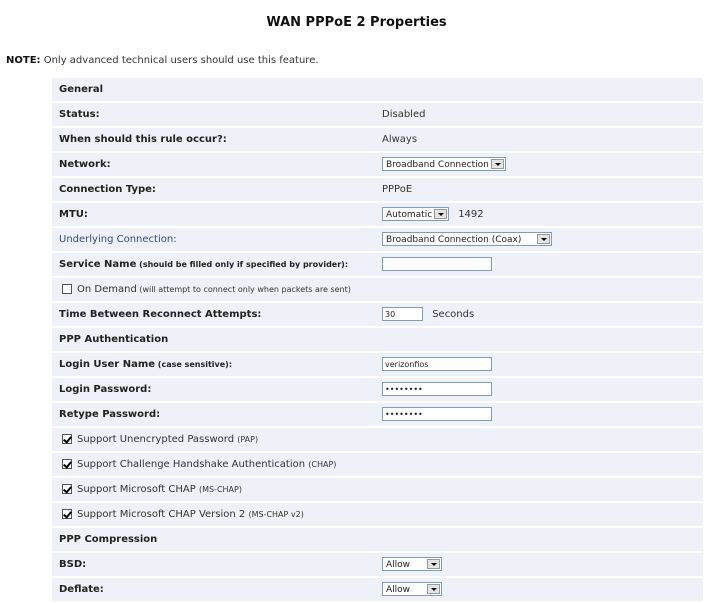 This screenshot has height=603, width=713. I want to click on connection-type-value: PPPoE, so click(397, 189).